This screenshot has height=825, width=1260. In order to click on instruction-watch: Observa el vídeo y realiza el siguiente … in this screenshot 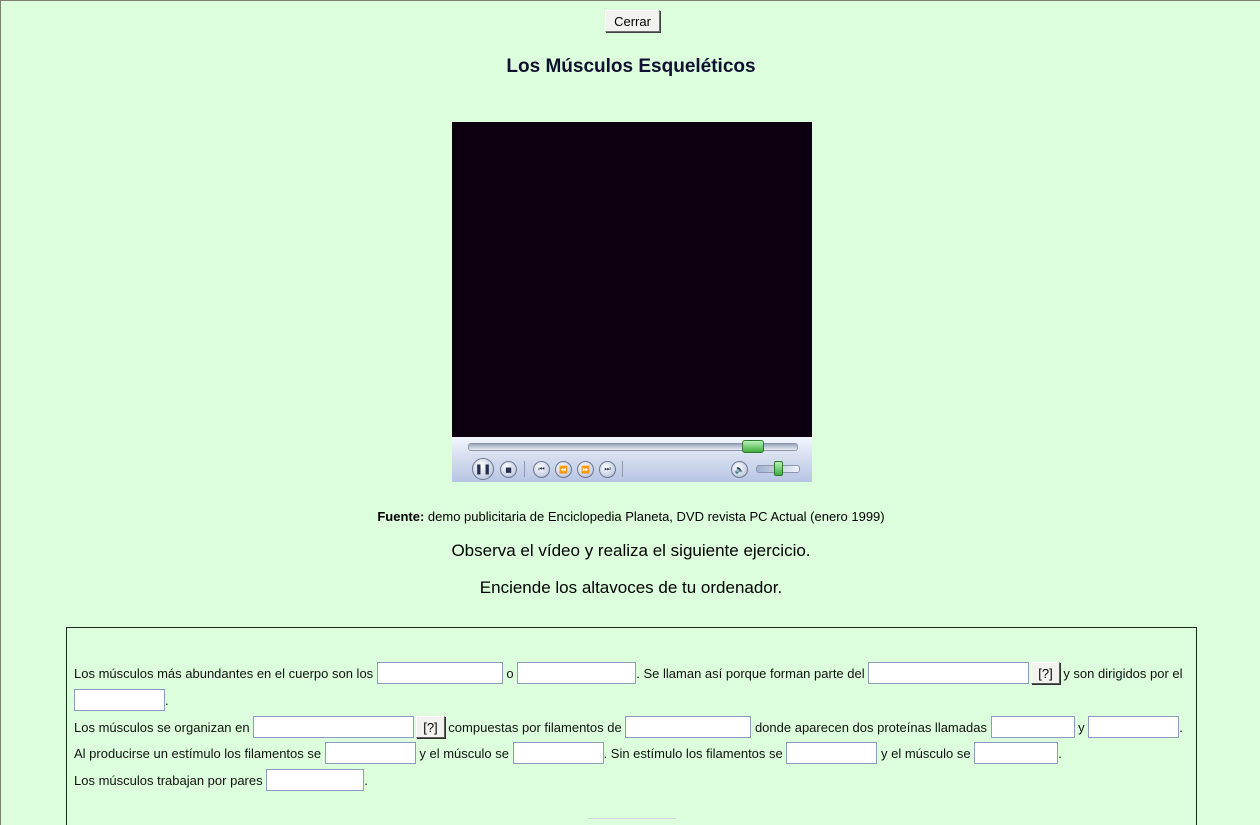, I will do `click(631, 550)`.